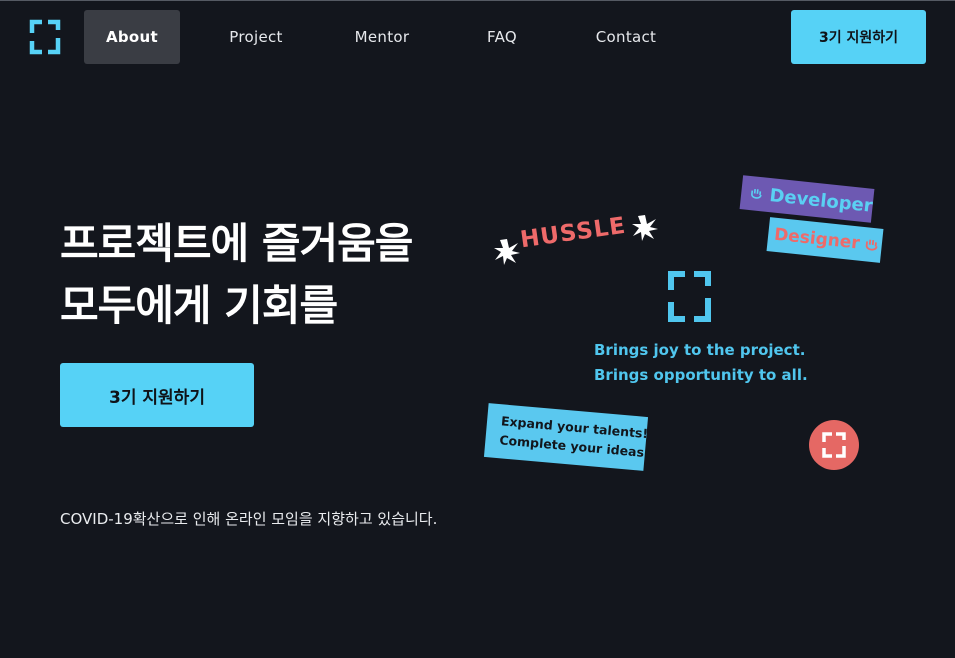 Image resolution: width=955 pixels, height=658 pixels. Describe the element at coordinates (858, 37) in the screenshot. I see `header-apply-button: 3기 지원하기` at that location.